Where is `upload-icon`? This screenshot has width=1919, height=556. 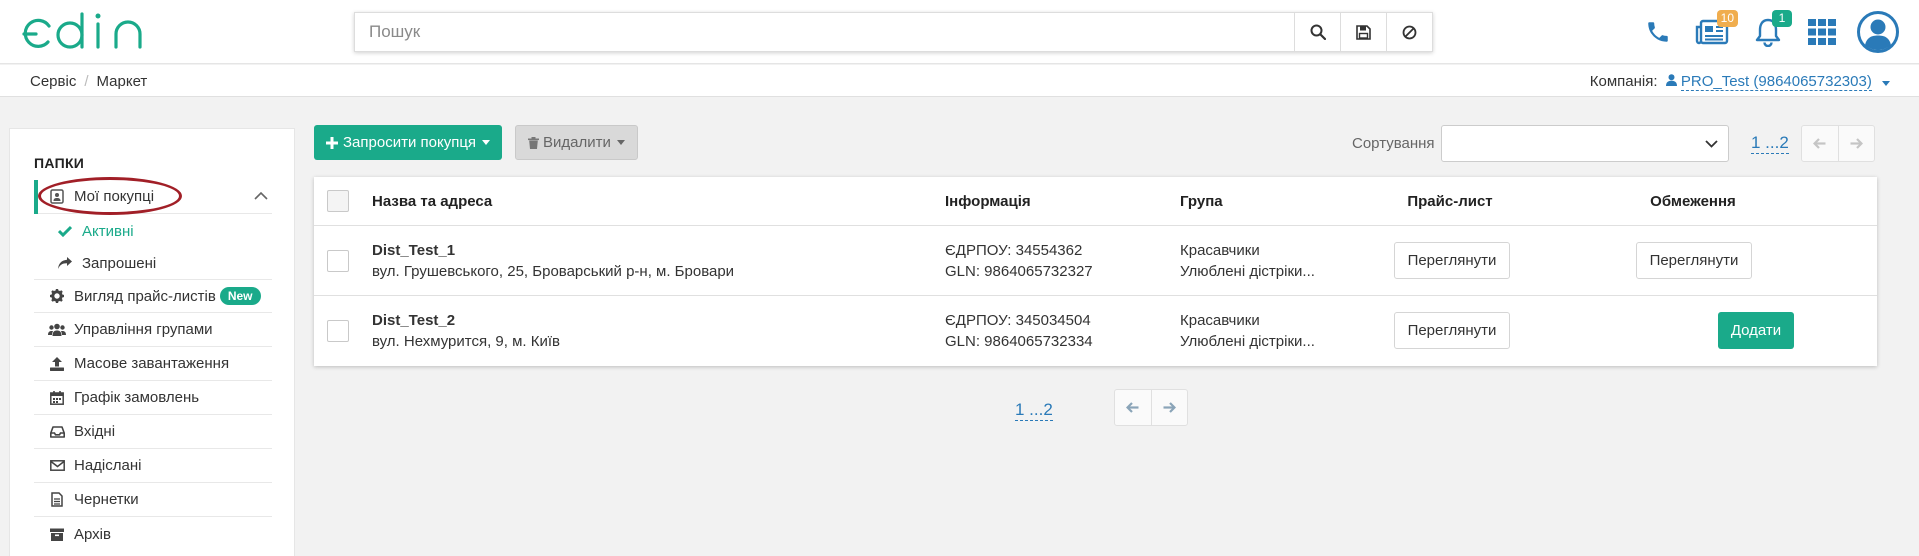
upload-icon is located at coordinates (57, 363).